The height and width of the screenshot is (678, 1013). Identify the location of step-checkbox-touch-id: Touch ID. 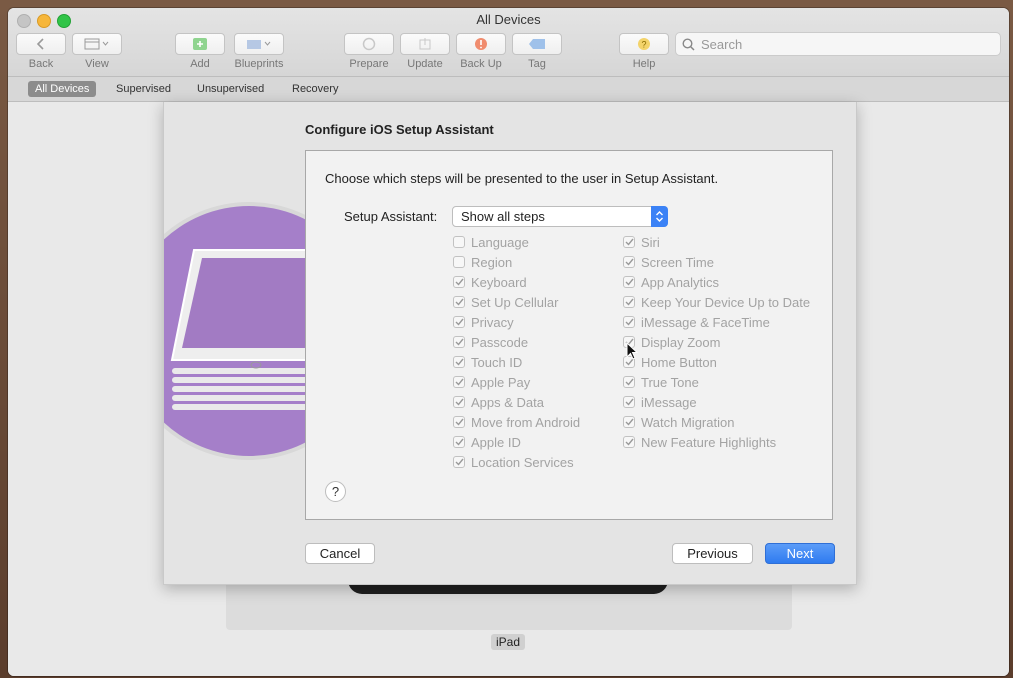
(487, 362).